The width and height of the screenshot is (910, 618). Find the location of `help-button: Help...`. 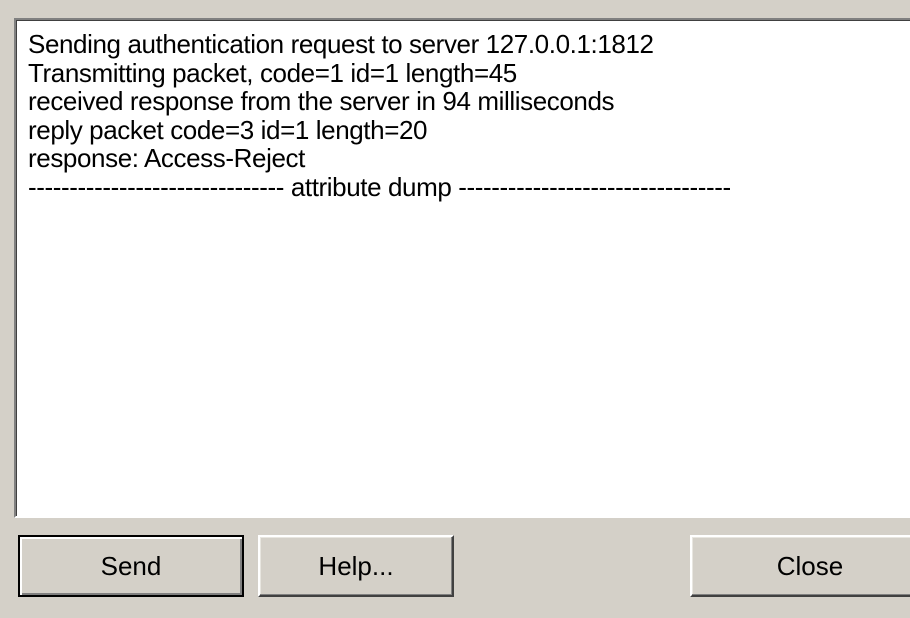

help-button: Help... is located at coordinates (356, 566).